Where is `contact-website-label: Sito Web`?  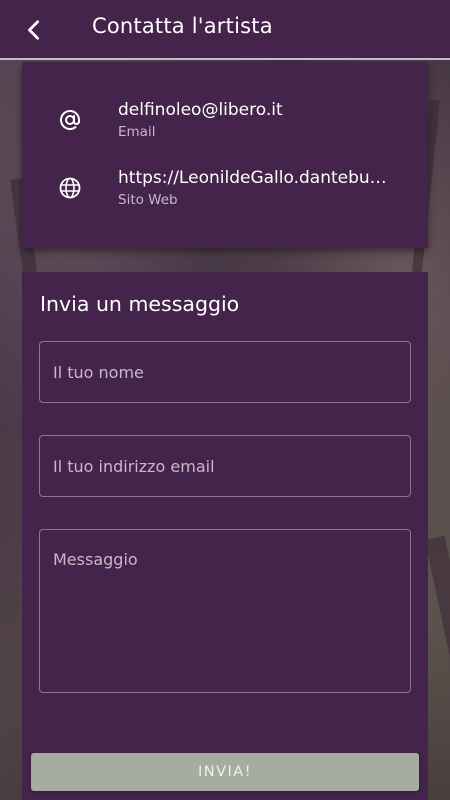 contact-website-label: Sito Web is located at coordinates (148, 200).